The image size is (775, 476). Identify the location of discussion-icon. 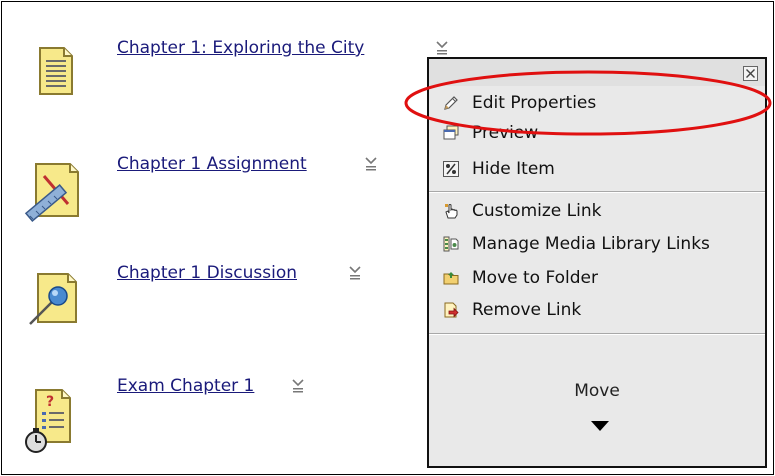
(53, 299).